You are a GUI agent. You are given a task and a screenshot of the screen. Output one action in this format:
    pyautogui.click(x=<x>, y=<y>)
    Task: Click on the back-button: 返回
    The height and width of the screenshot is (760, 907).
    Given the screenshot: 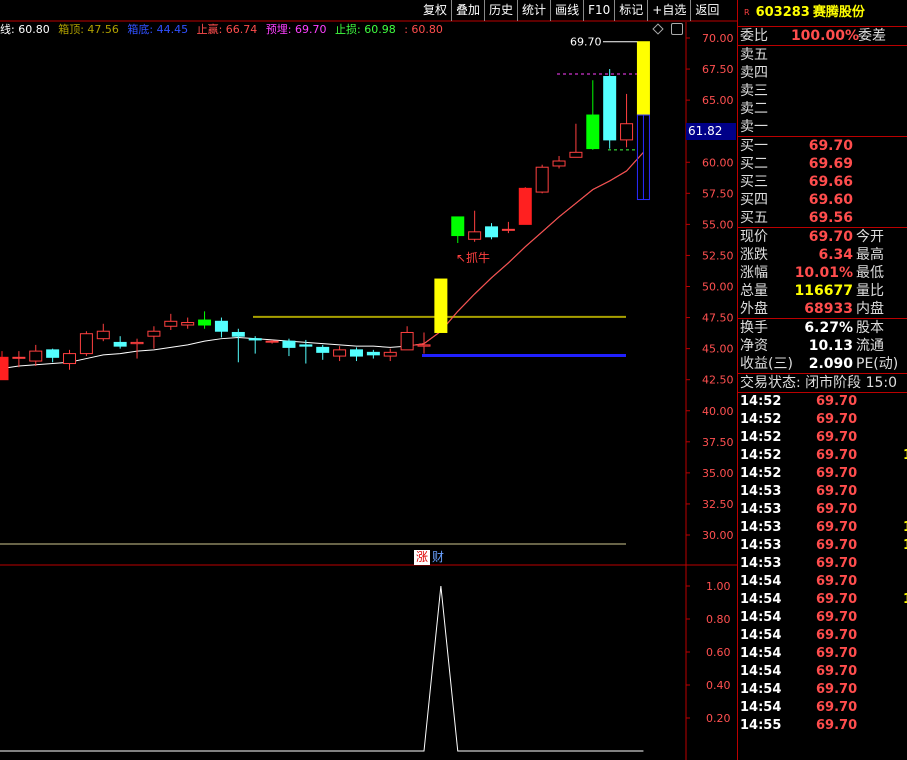 What is the action you would take?
    pyautogui.click(x=706, y=10)
    